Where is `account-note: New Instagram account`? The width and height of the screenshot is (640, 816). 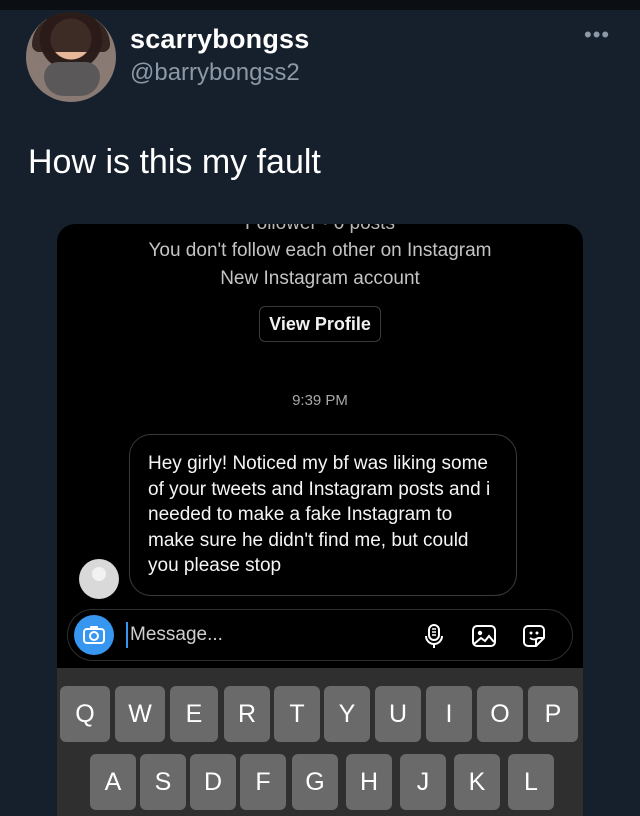
account-note: New Instagram account is located at coordinates (320, 278).